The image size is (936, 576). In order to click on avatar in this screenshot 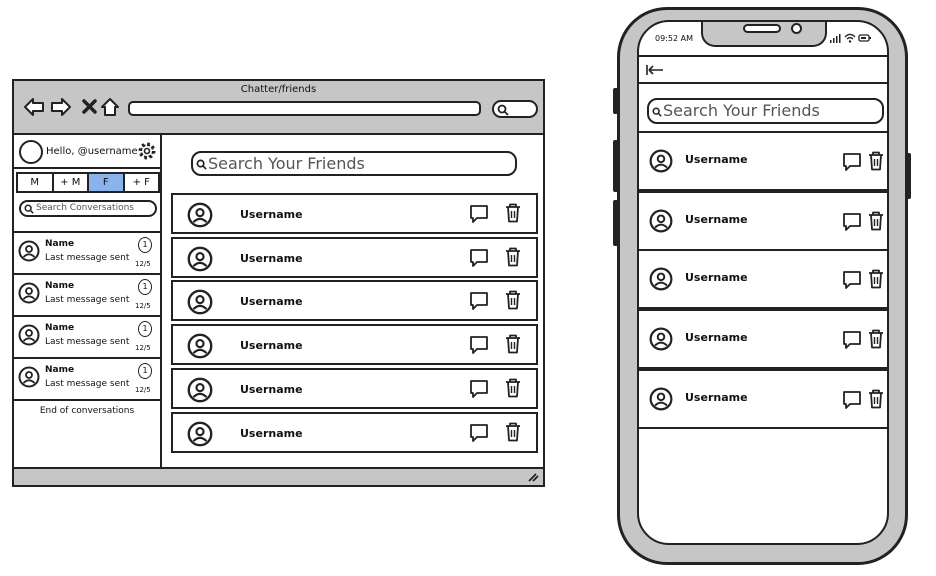, I will do `click(31, 152)`.